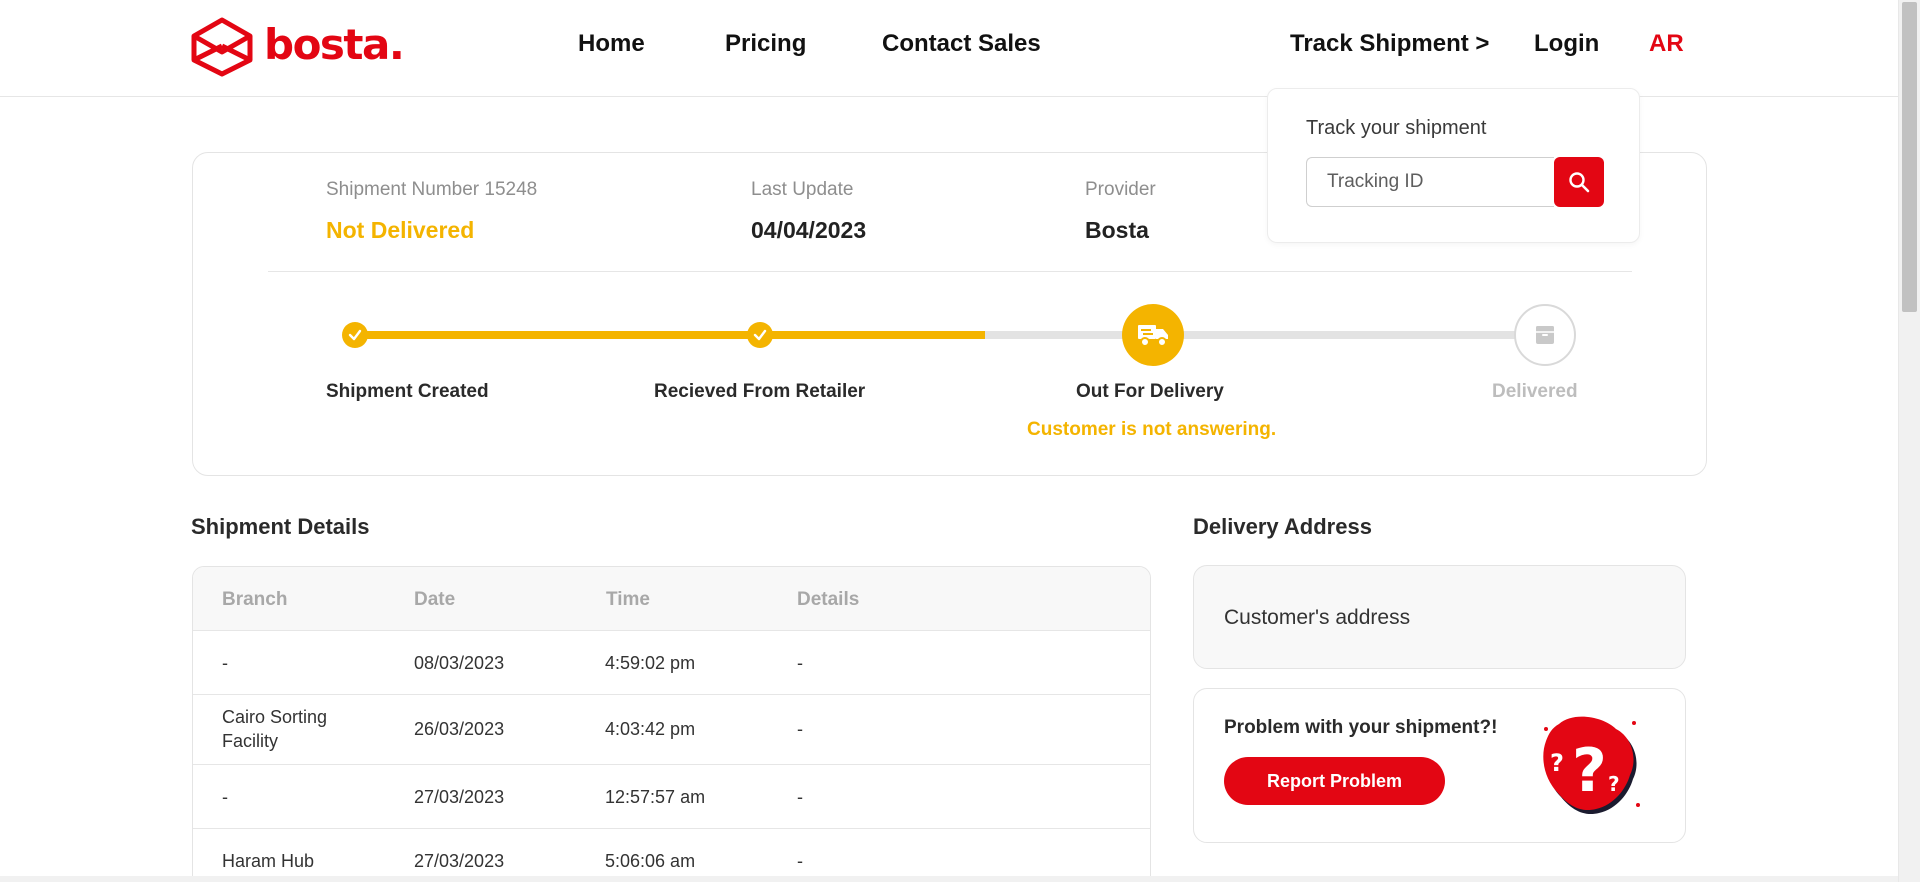  Describe the element at coordinates (407, 391) in the screenshot. I see `step-label-shipment-created: Shipment Created` at that location.